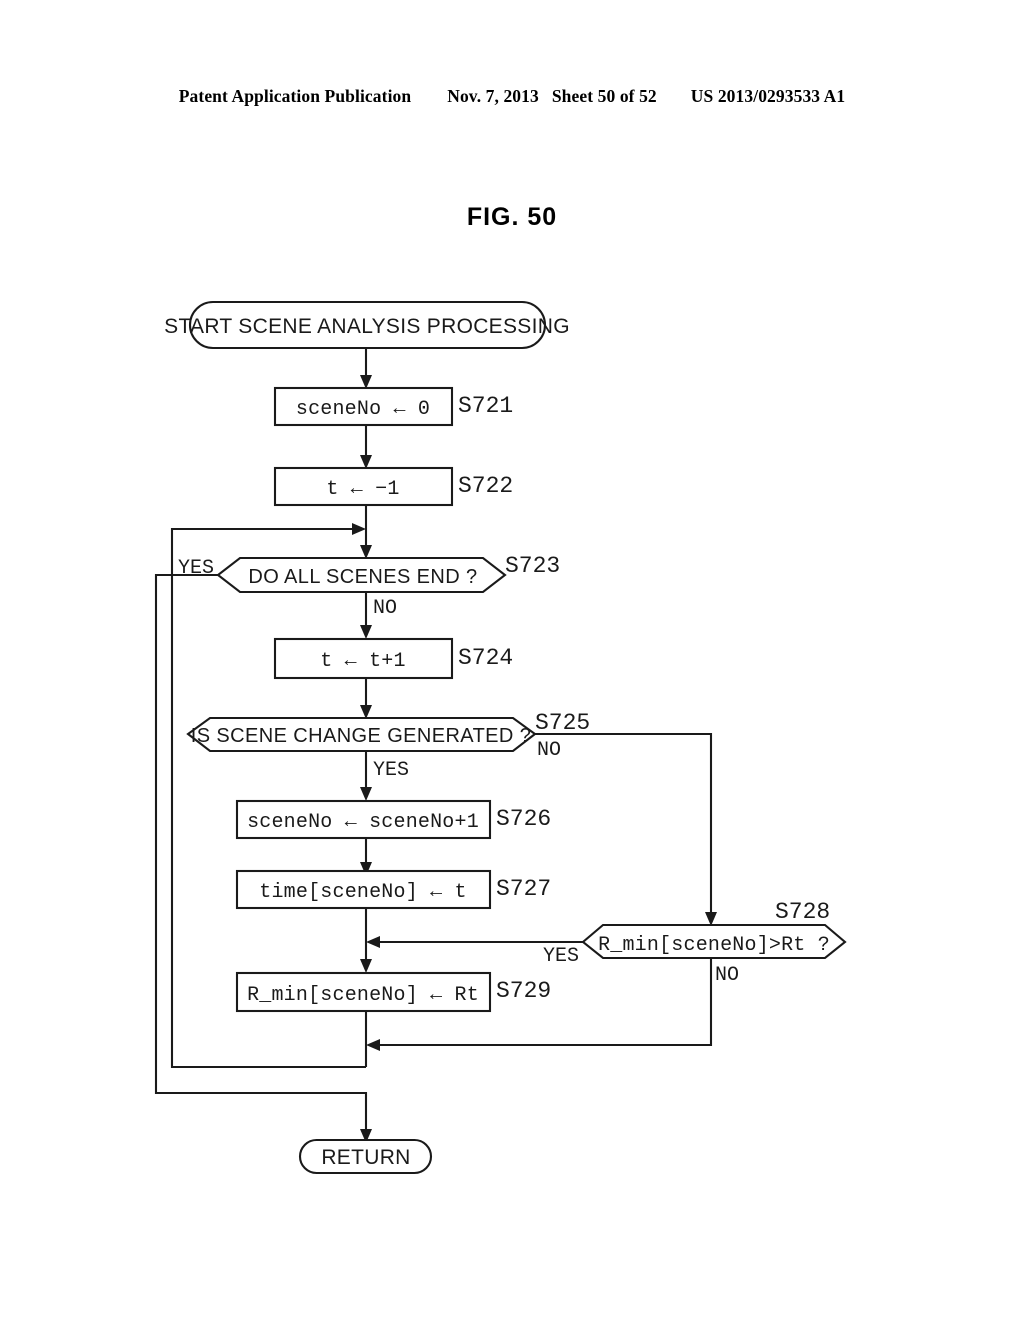  What do you see at coordinates (561, 956) in the screenshot?
I see `branch-label-s728-yes: YES` at bounding box center [561, 956].